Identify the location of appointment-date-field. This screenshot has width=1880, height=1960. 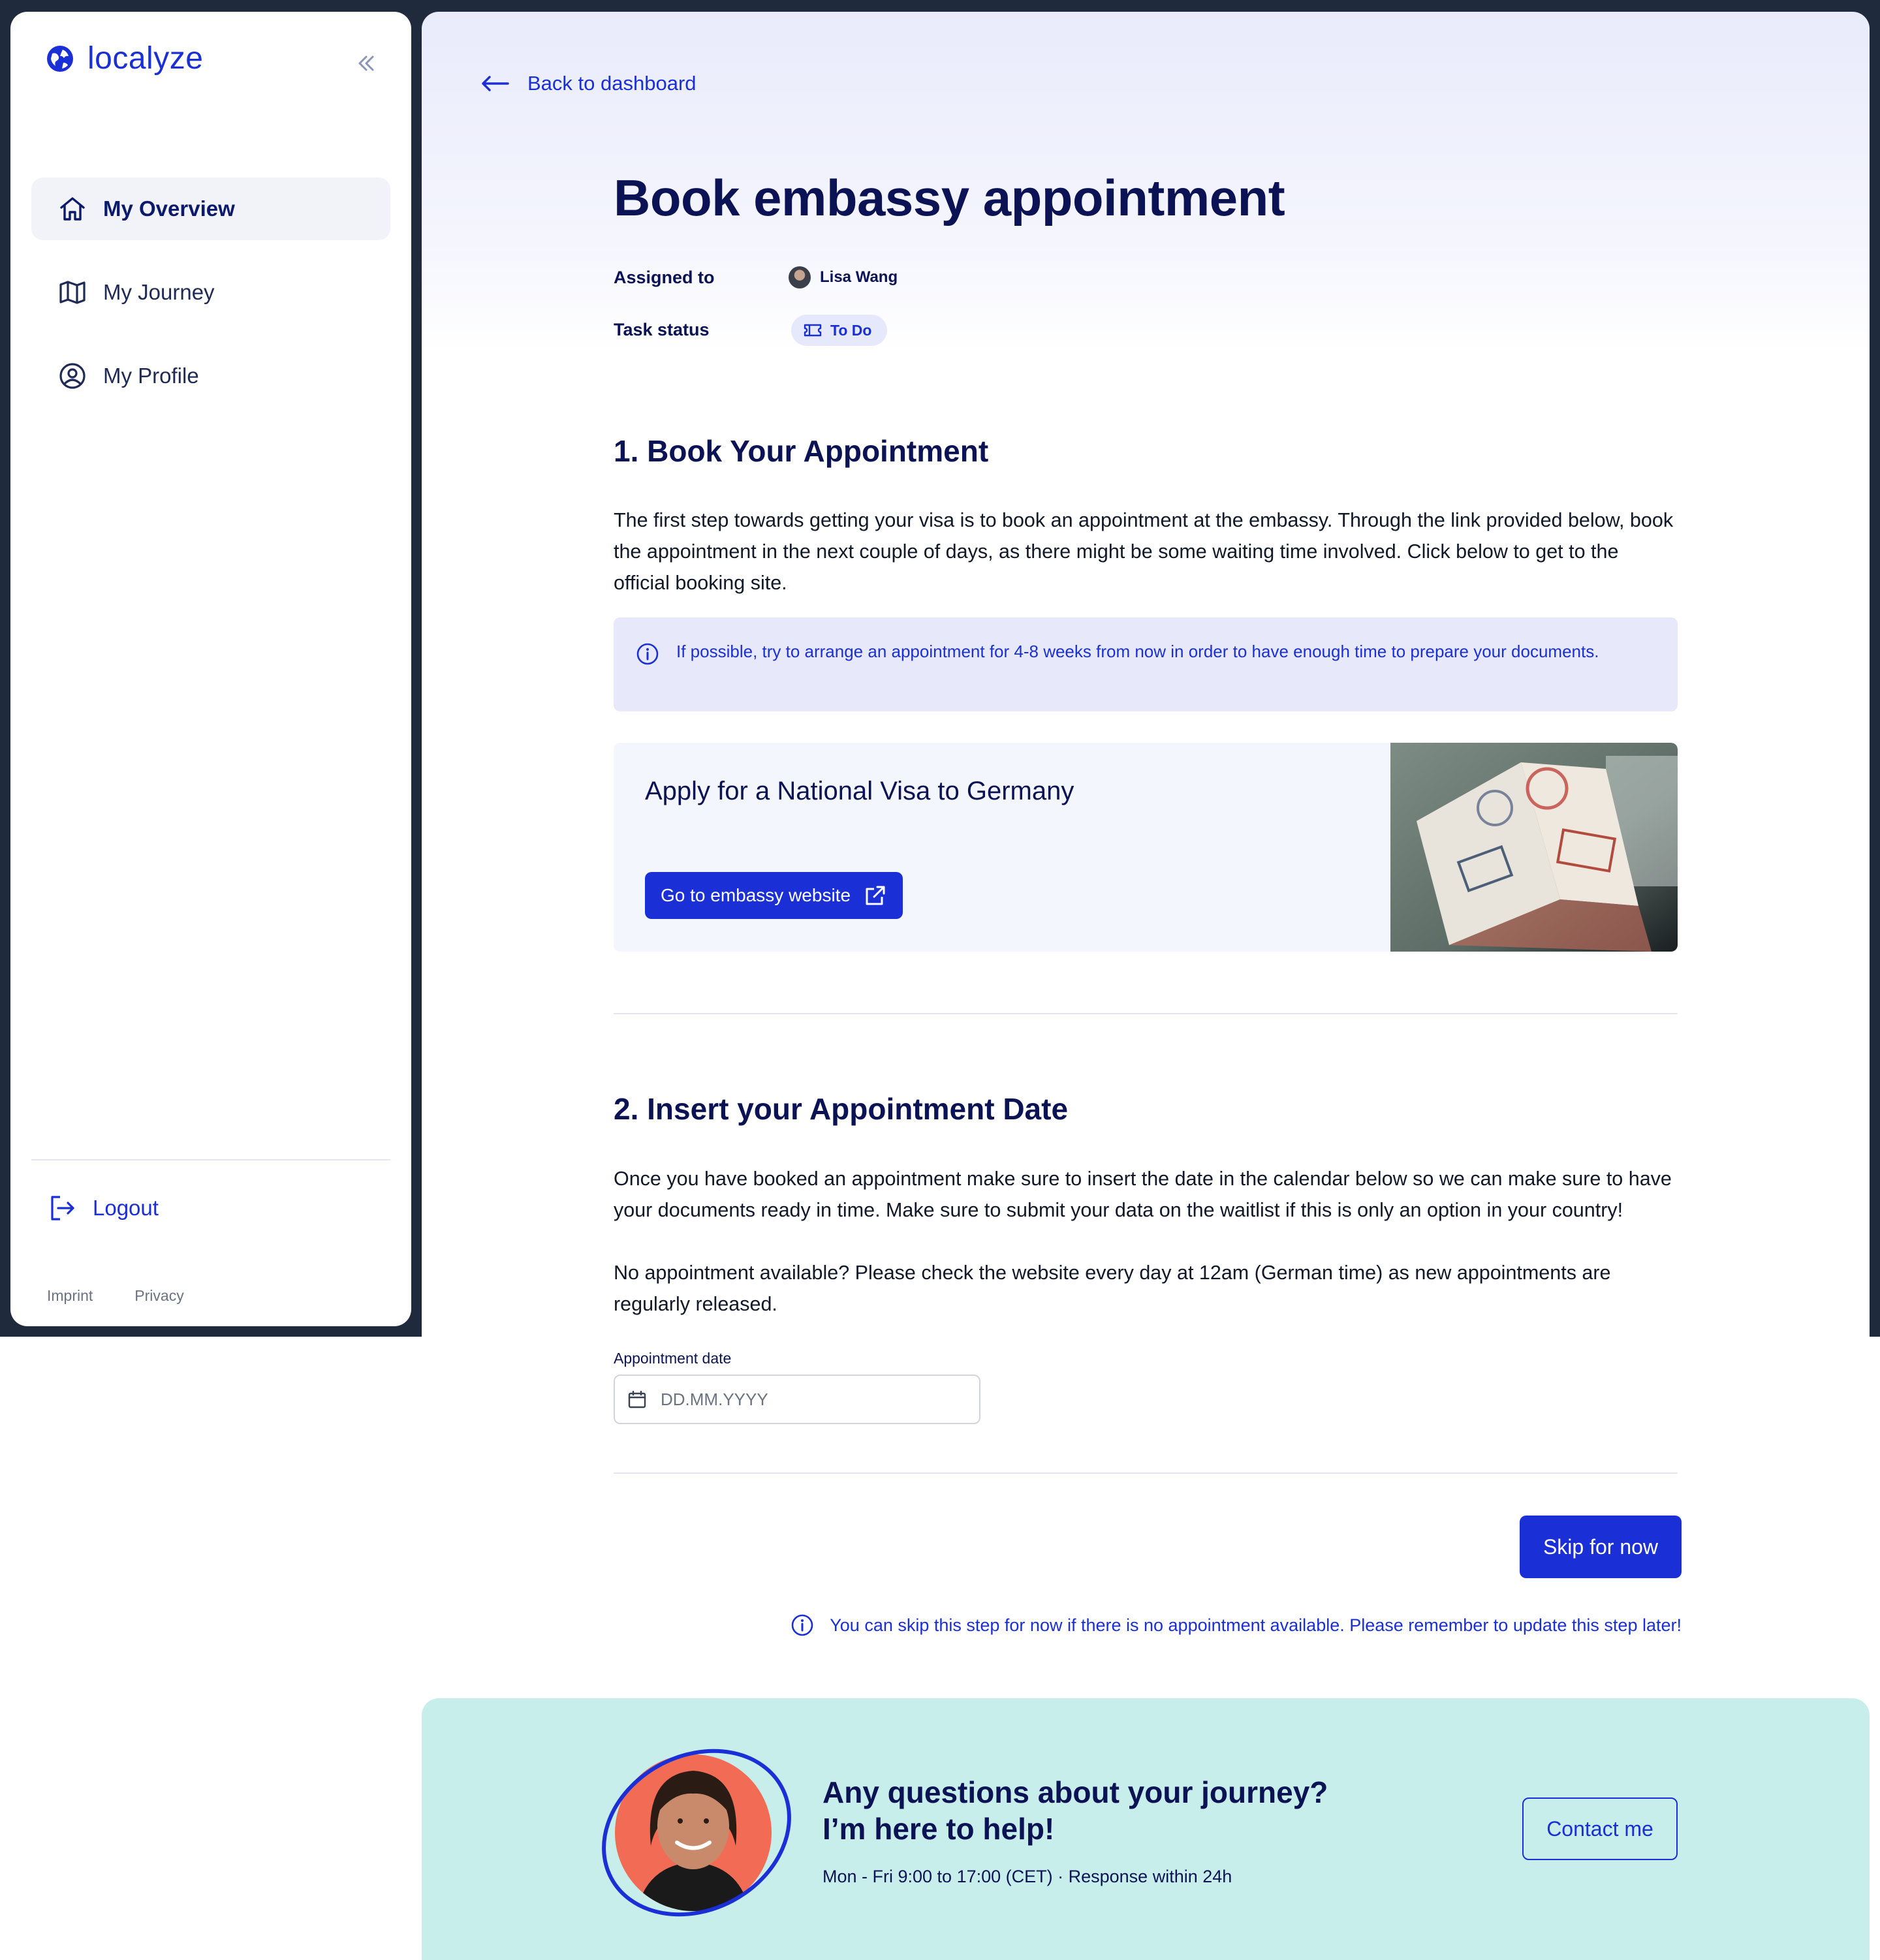
(797, 1400).